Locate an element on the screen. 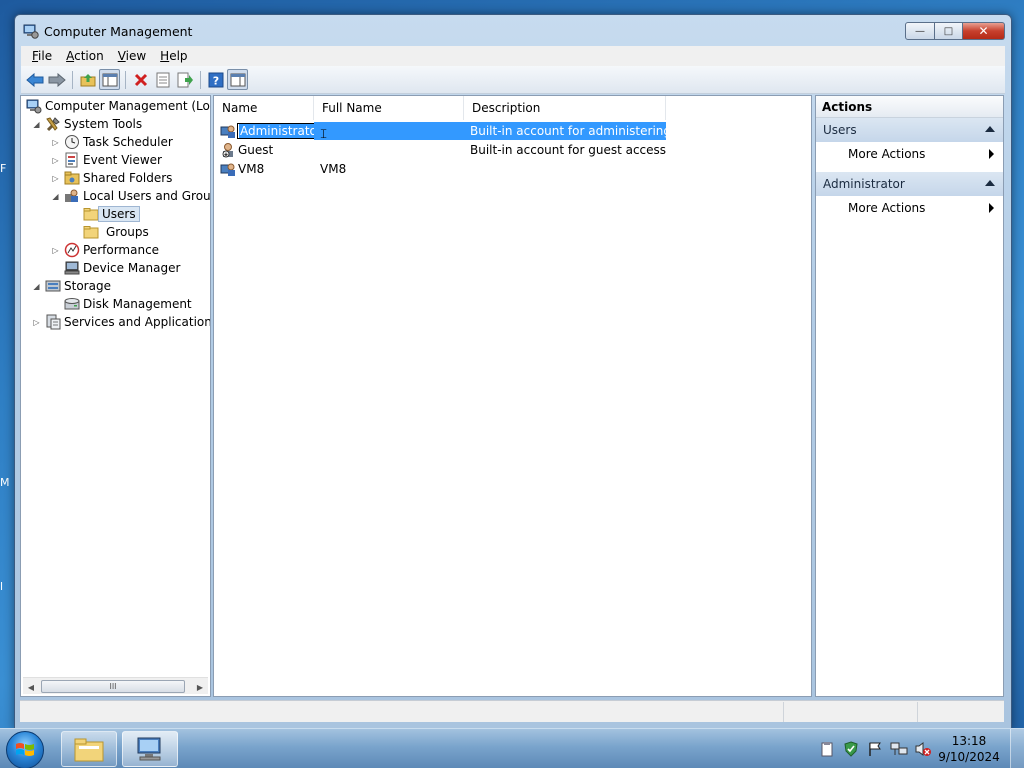  tree-horizontal-scrollbar: ◀ III ▶ is located at coordinates (115, 685).